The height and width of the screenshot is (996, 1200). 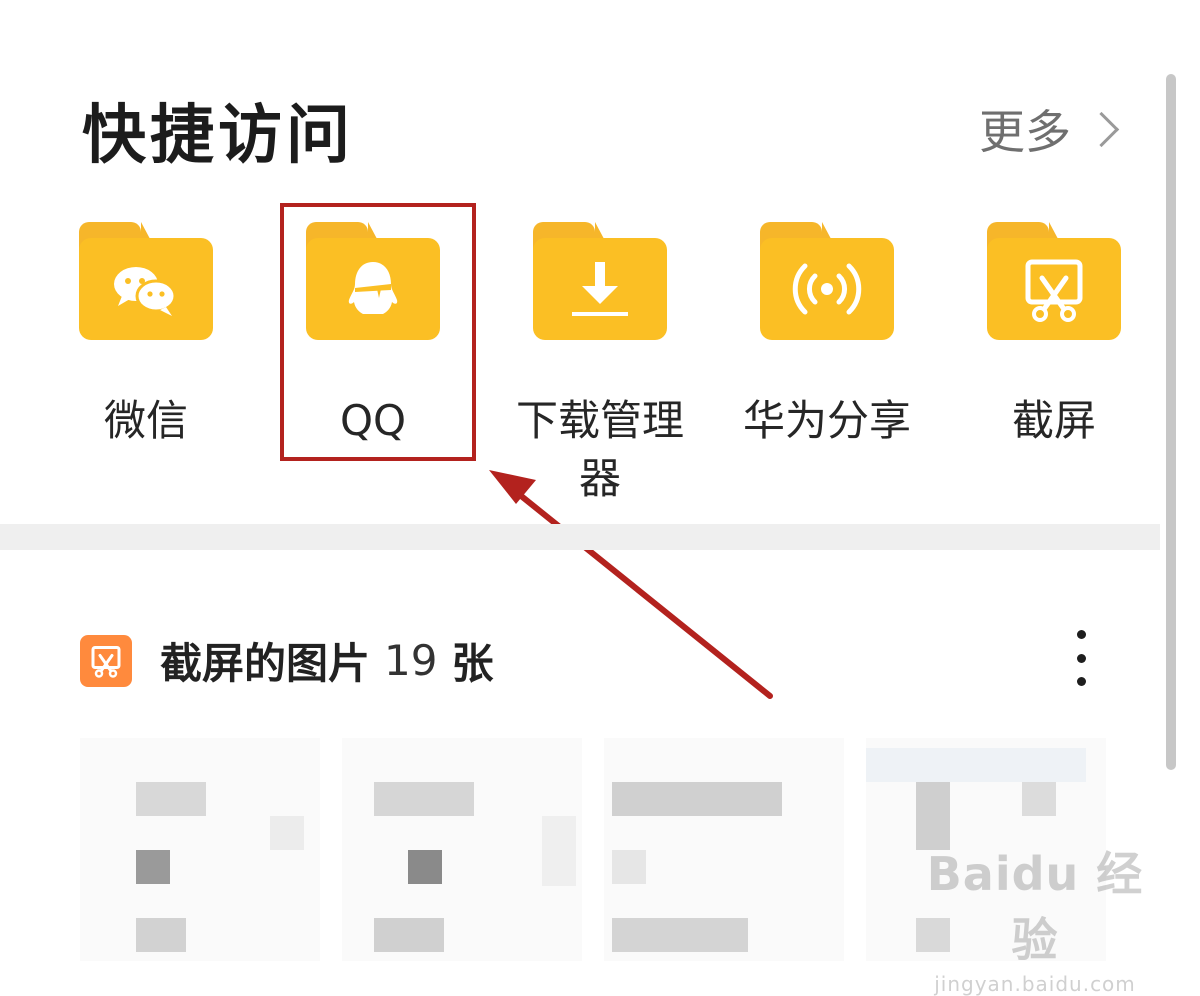 What do you see at coordinates (378, 332) in the screenshot?
I see `highlight-box` at bounding box center [378, 332].